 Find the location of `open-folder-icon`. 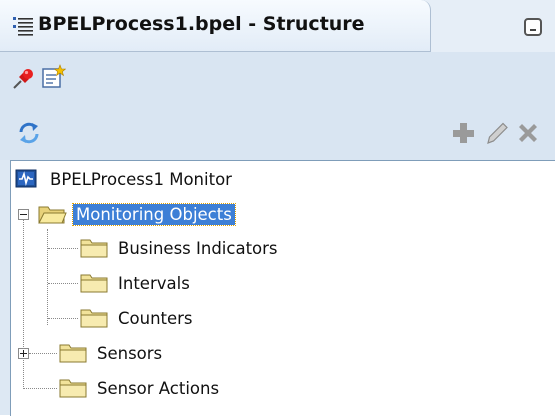

open-folder-icon is located at coordinates (52, 215).